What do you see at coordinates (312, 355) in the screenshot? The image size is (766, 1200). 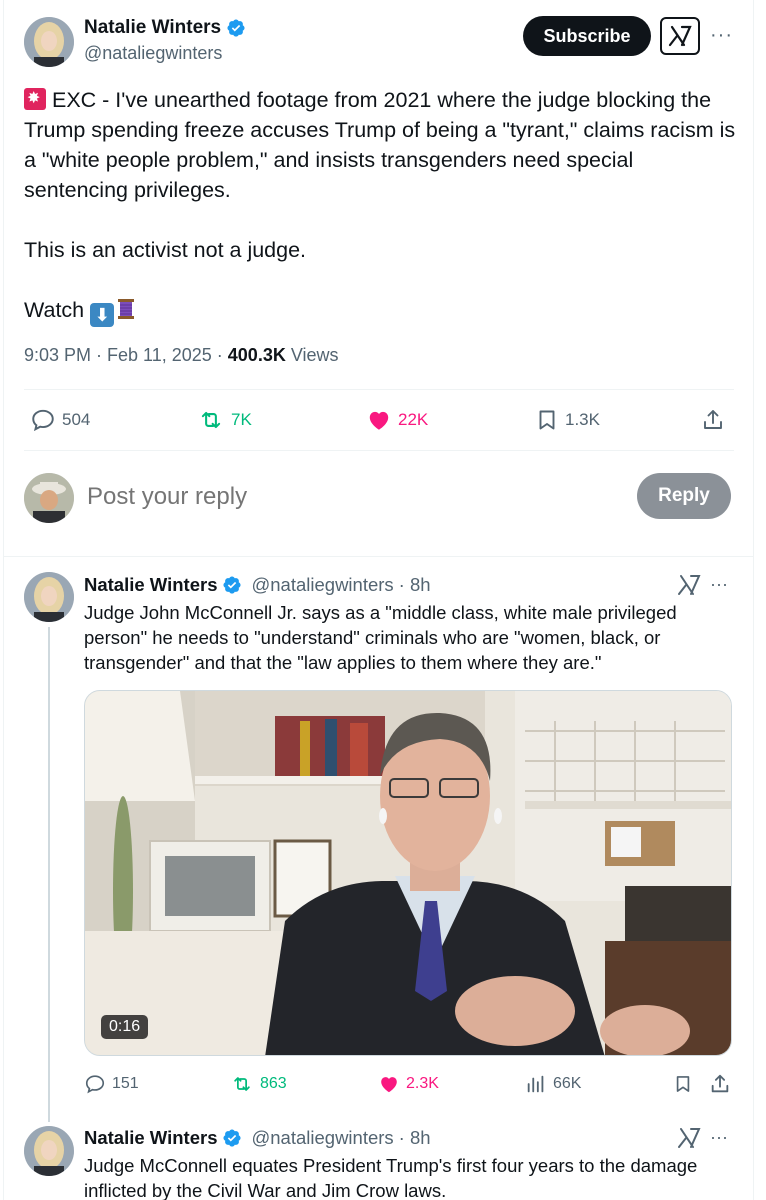 I see `views-label: Views` at bounding box center [312, 355].